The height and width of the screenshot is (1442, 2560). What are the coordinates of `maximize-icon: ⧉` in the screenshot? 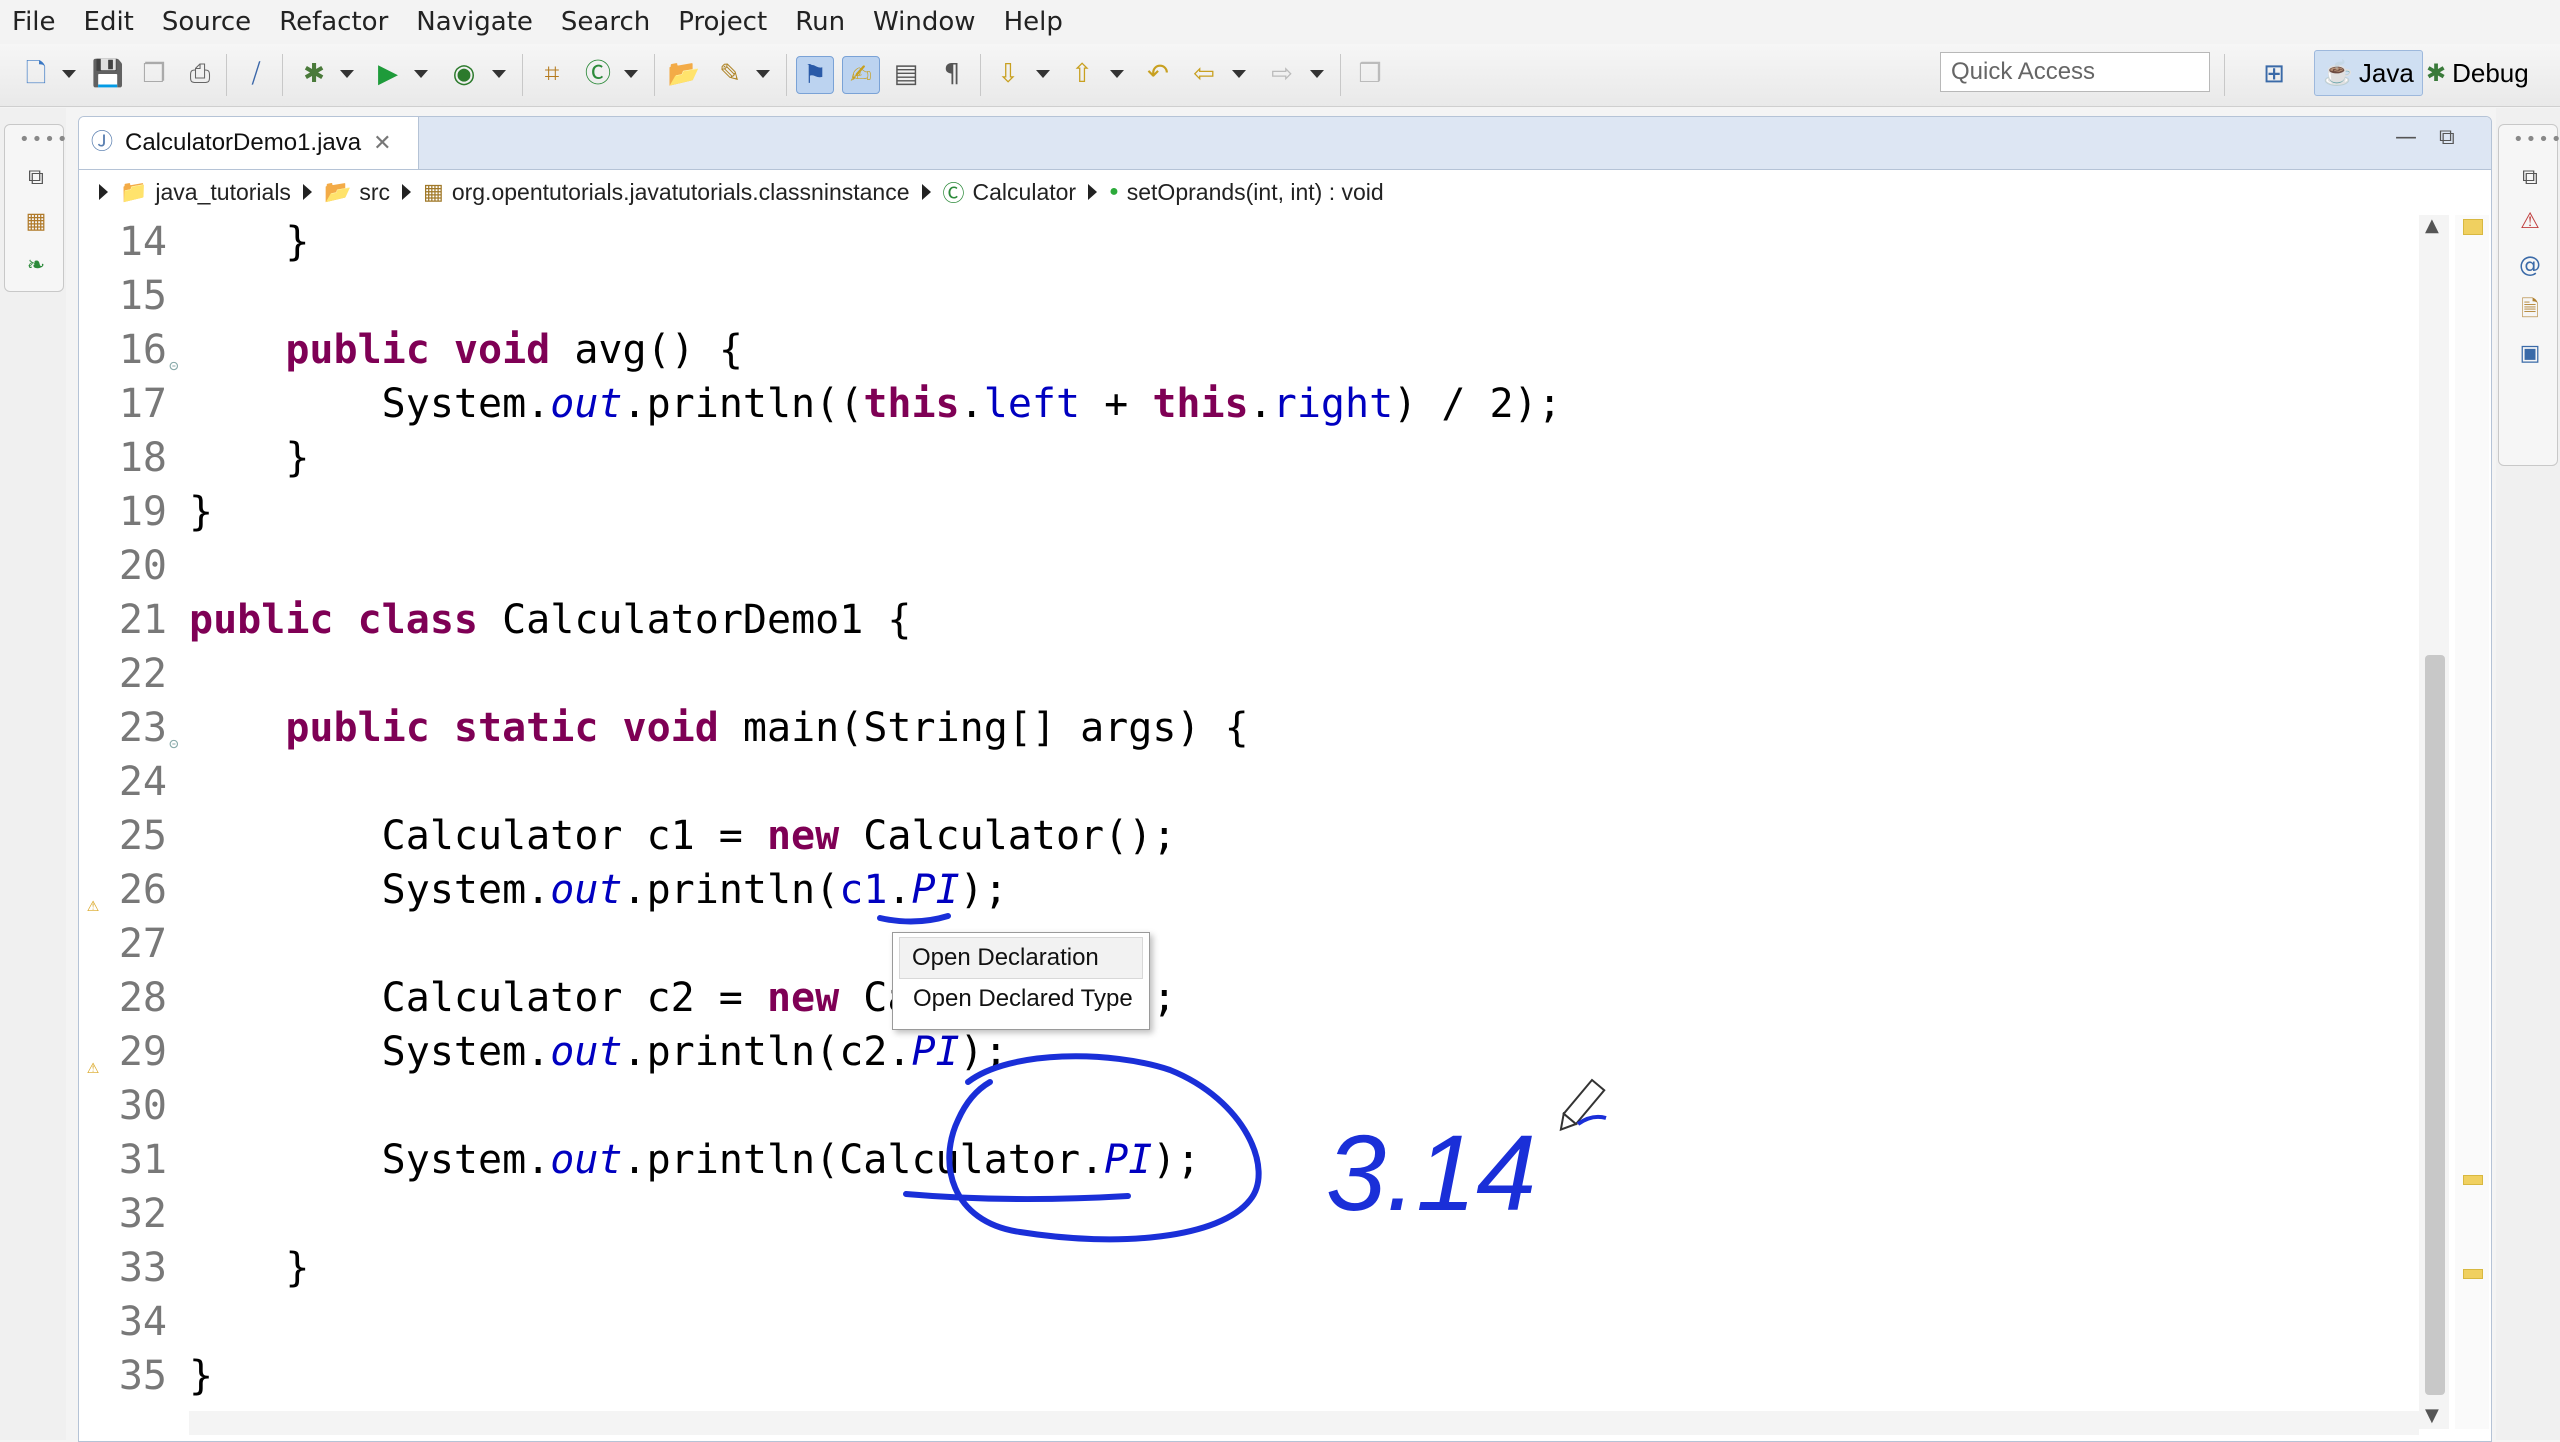 It's located at (2447, 137).